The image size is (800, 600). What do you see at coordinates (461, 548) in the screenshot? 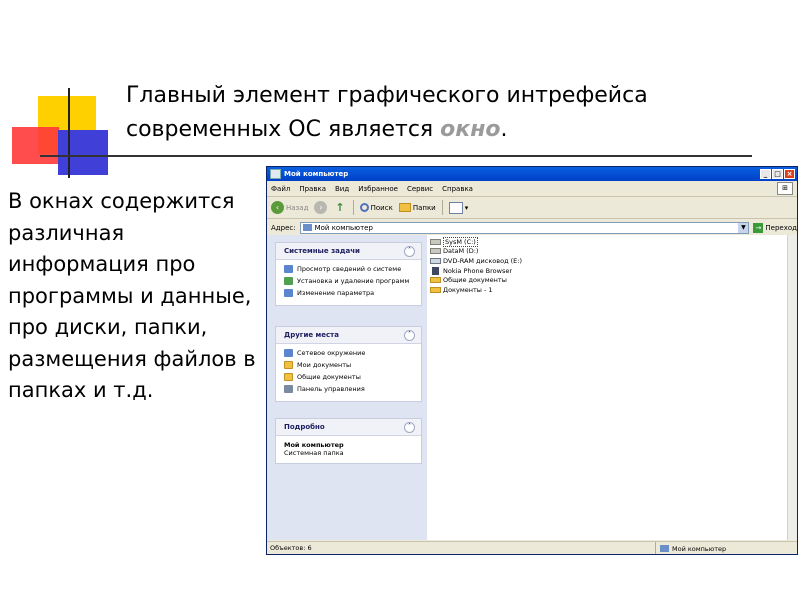
I see `status-object-count: Объектов: 6` at bounding box center [461, 548].